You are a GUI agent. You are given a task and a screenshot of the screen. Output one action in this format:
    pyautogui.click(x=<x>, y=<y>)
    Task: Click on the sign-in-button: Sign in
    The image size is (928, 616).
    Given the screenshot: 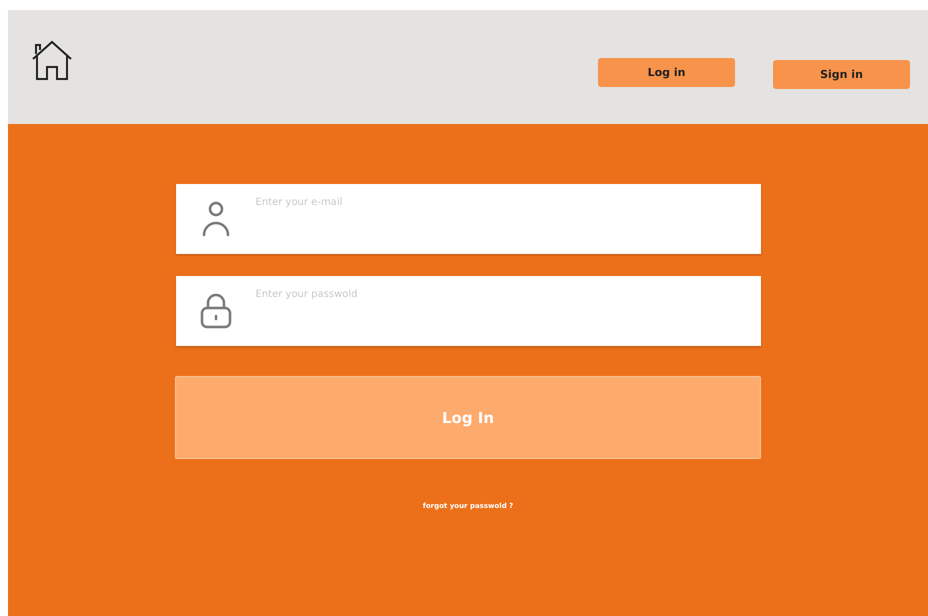 What is the action you would take?
    pyautogui.click(x=841, y=74)
    